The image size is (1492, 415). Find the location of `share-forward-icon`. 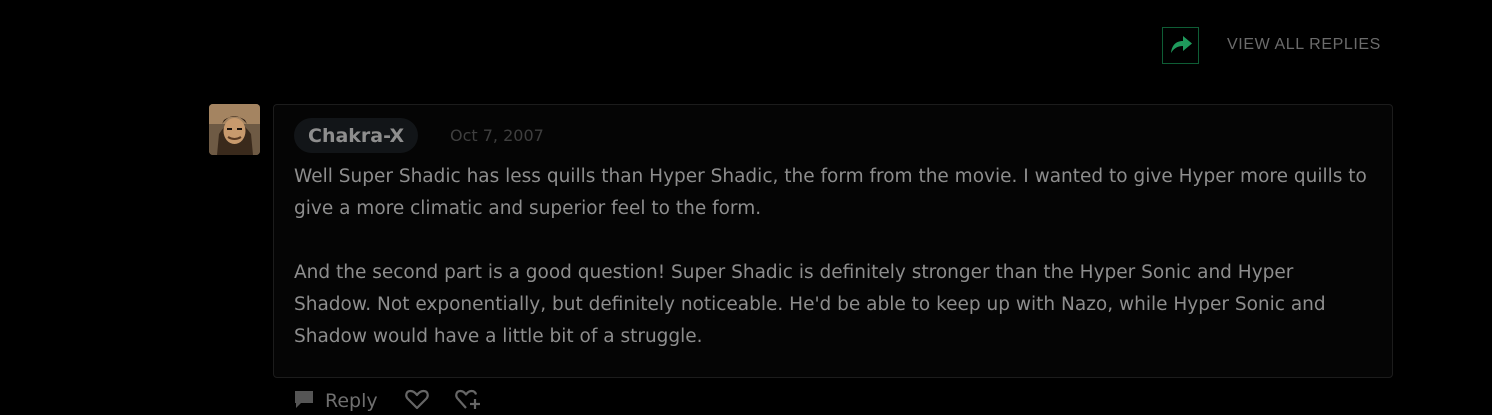

share-forward-icon is located at coordinates (1181, 46).